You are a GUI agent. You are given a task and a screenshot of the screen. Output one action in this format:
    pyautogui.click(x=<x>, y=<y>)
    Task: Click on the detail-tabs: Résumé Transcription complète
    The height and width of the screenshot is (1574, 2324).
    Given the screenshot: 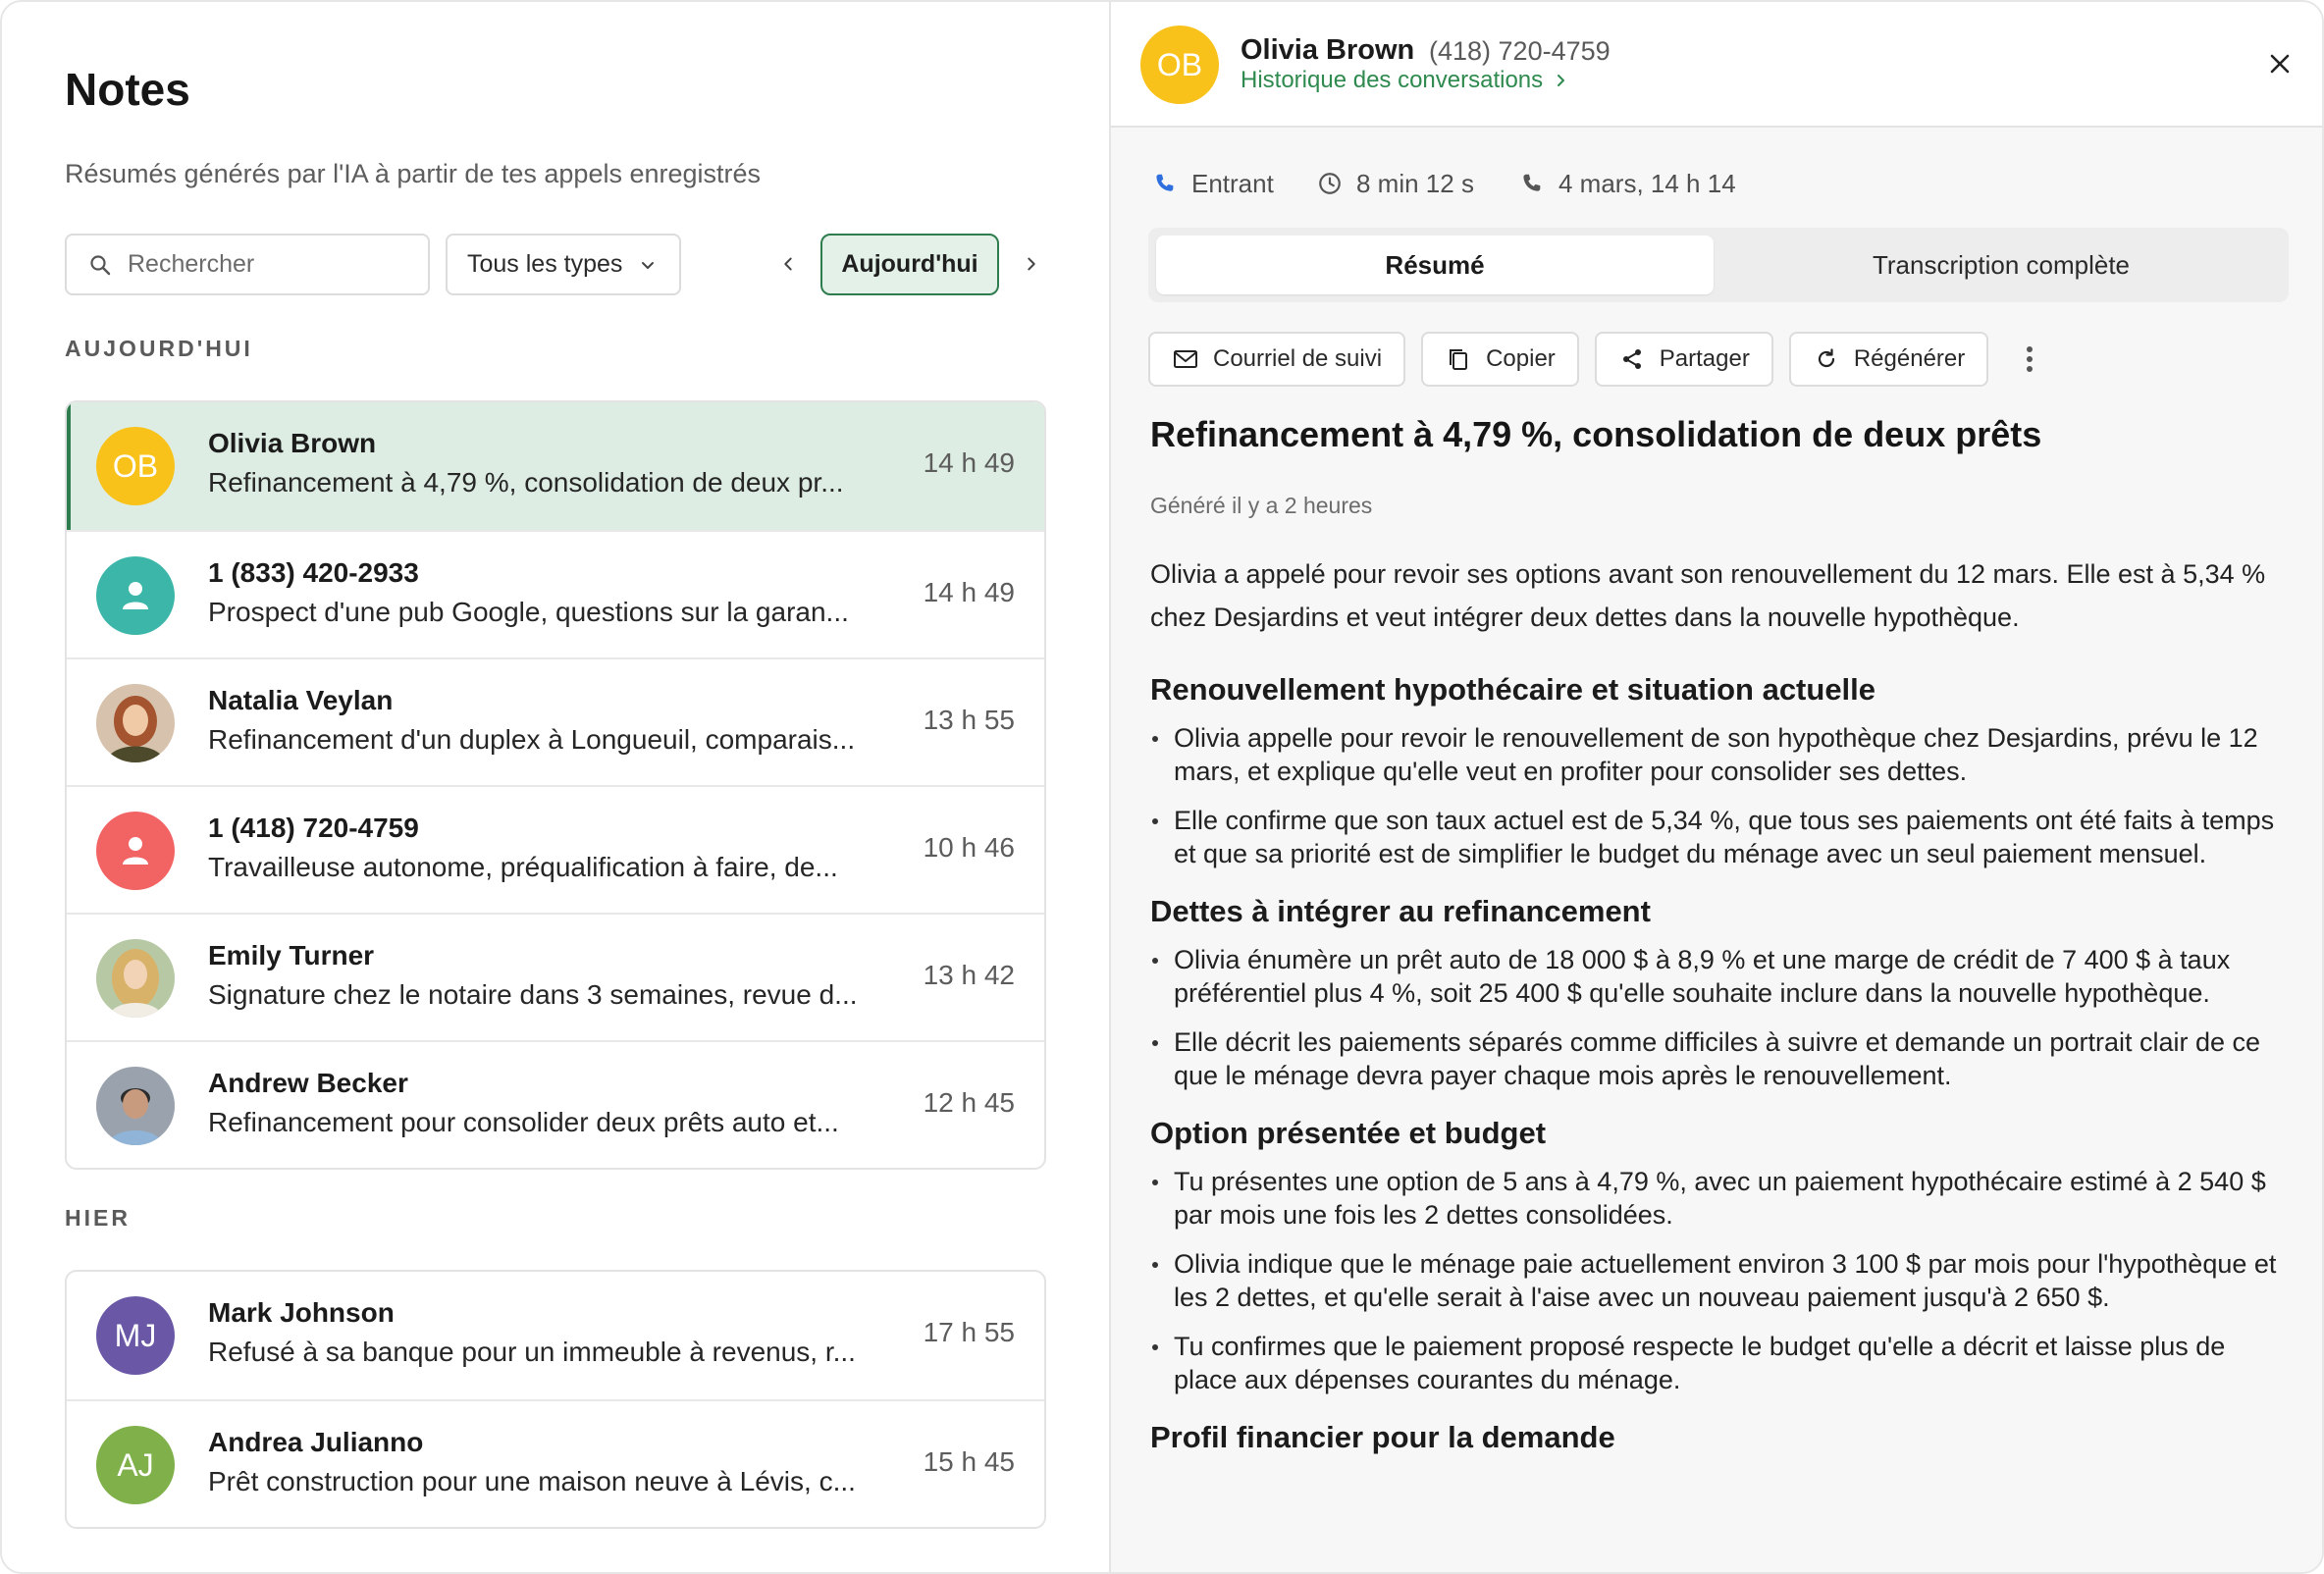 What is the action you would take?
    pyautogui.click(x=1718, y=265)
    